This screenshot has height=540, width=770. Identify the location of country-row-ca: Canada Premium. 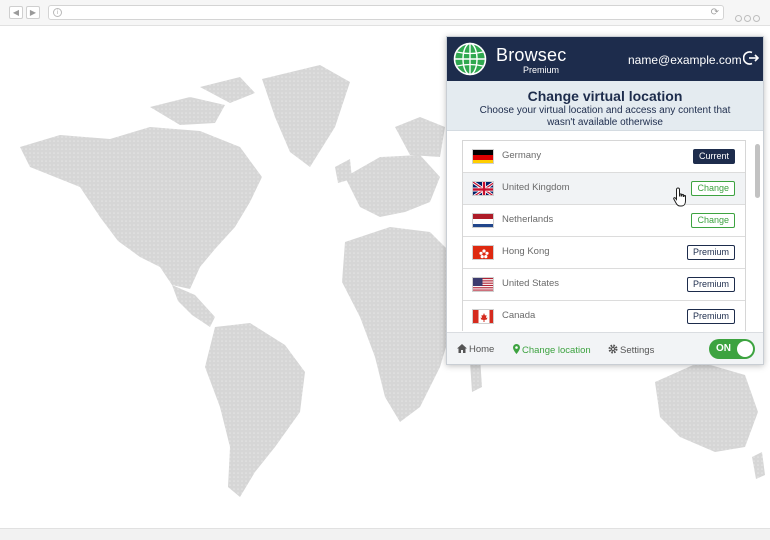
(604, 316).